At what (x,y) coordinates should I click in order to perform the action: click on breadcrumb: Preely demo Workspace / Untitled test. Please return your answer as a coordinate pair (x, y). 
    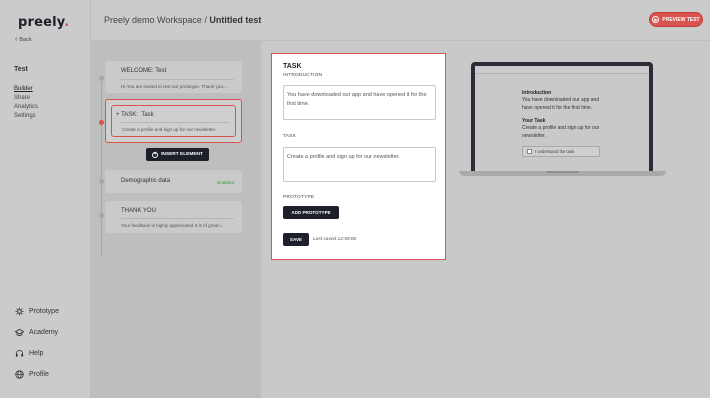
    Looking at the image, I should click on (182, 20).